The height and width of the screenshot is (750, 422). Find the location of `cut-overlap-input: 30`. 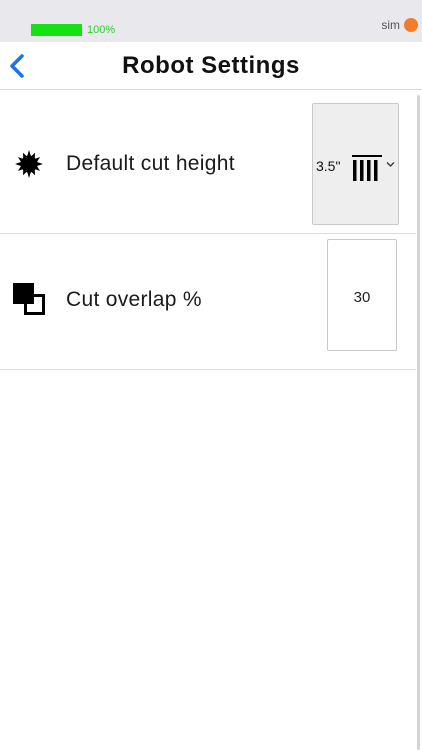

cut-overlap-input: 30 is located at coordinates (362, 295).